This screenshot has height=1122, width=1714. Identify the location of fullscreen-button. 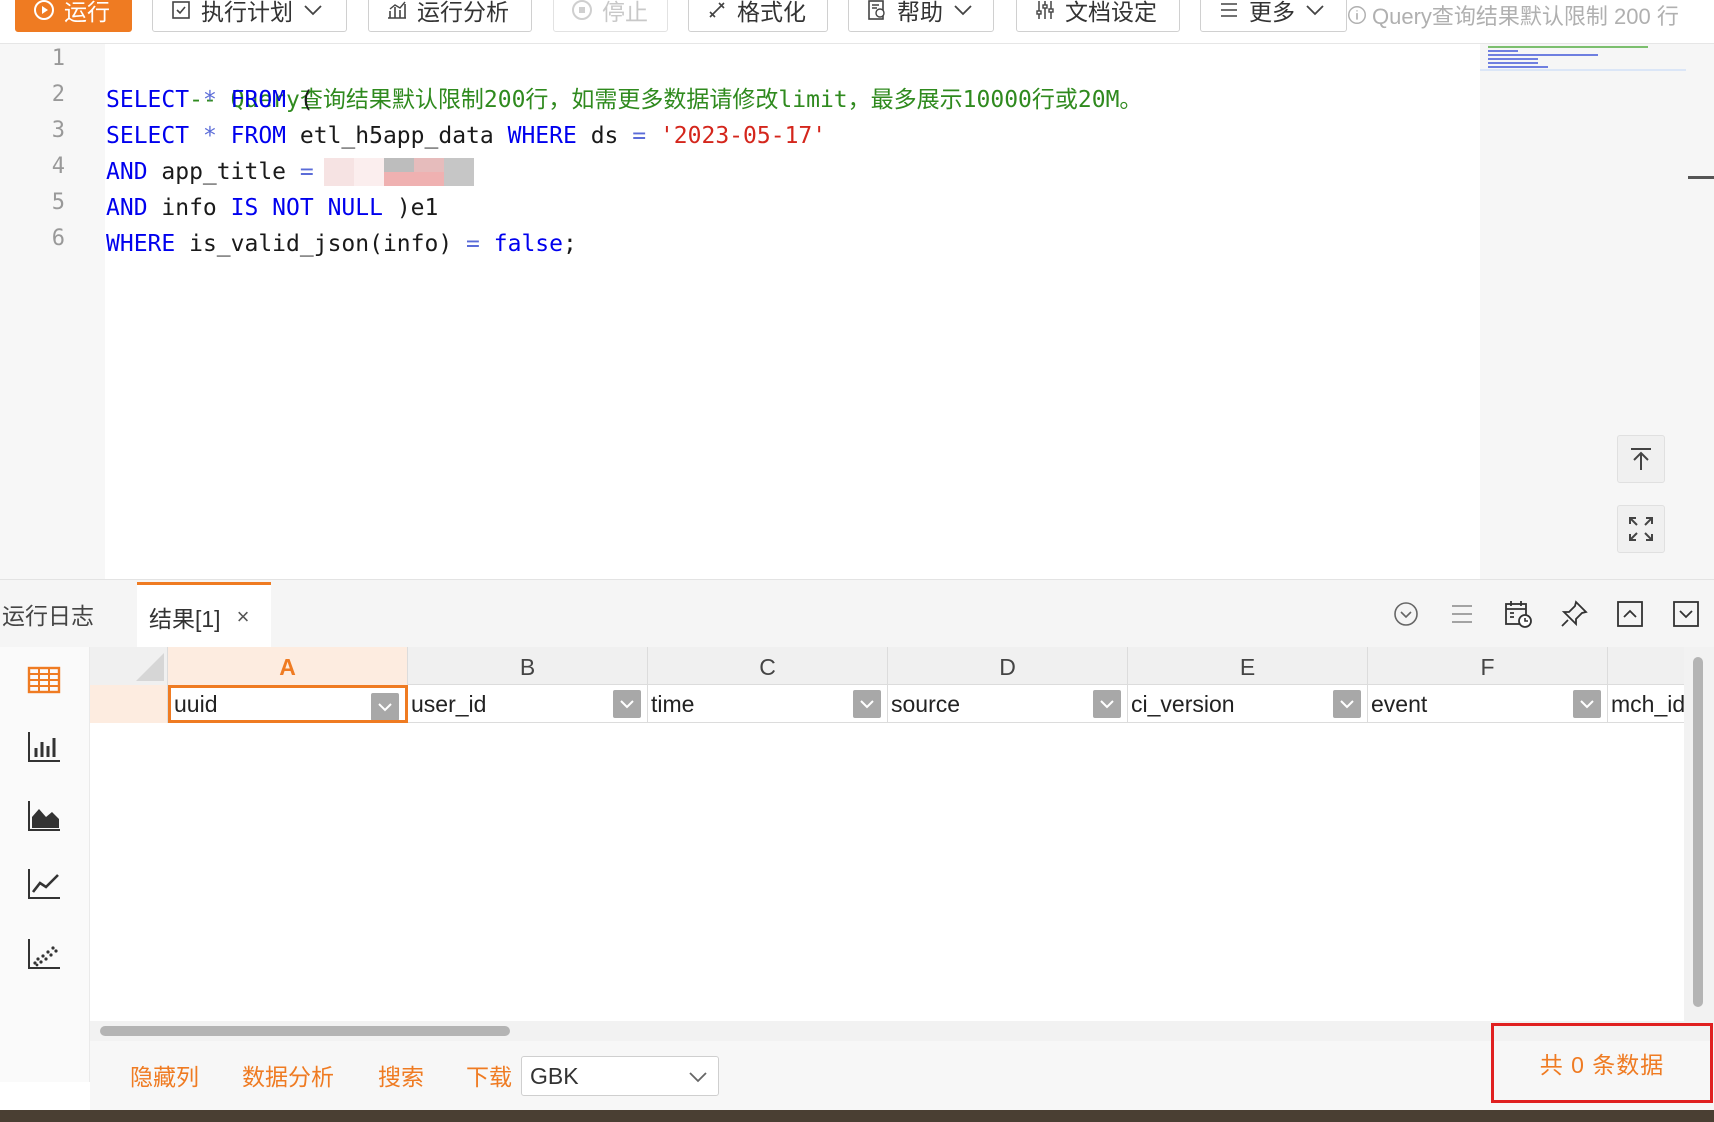
(1641, 529).